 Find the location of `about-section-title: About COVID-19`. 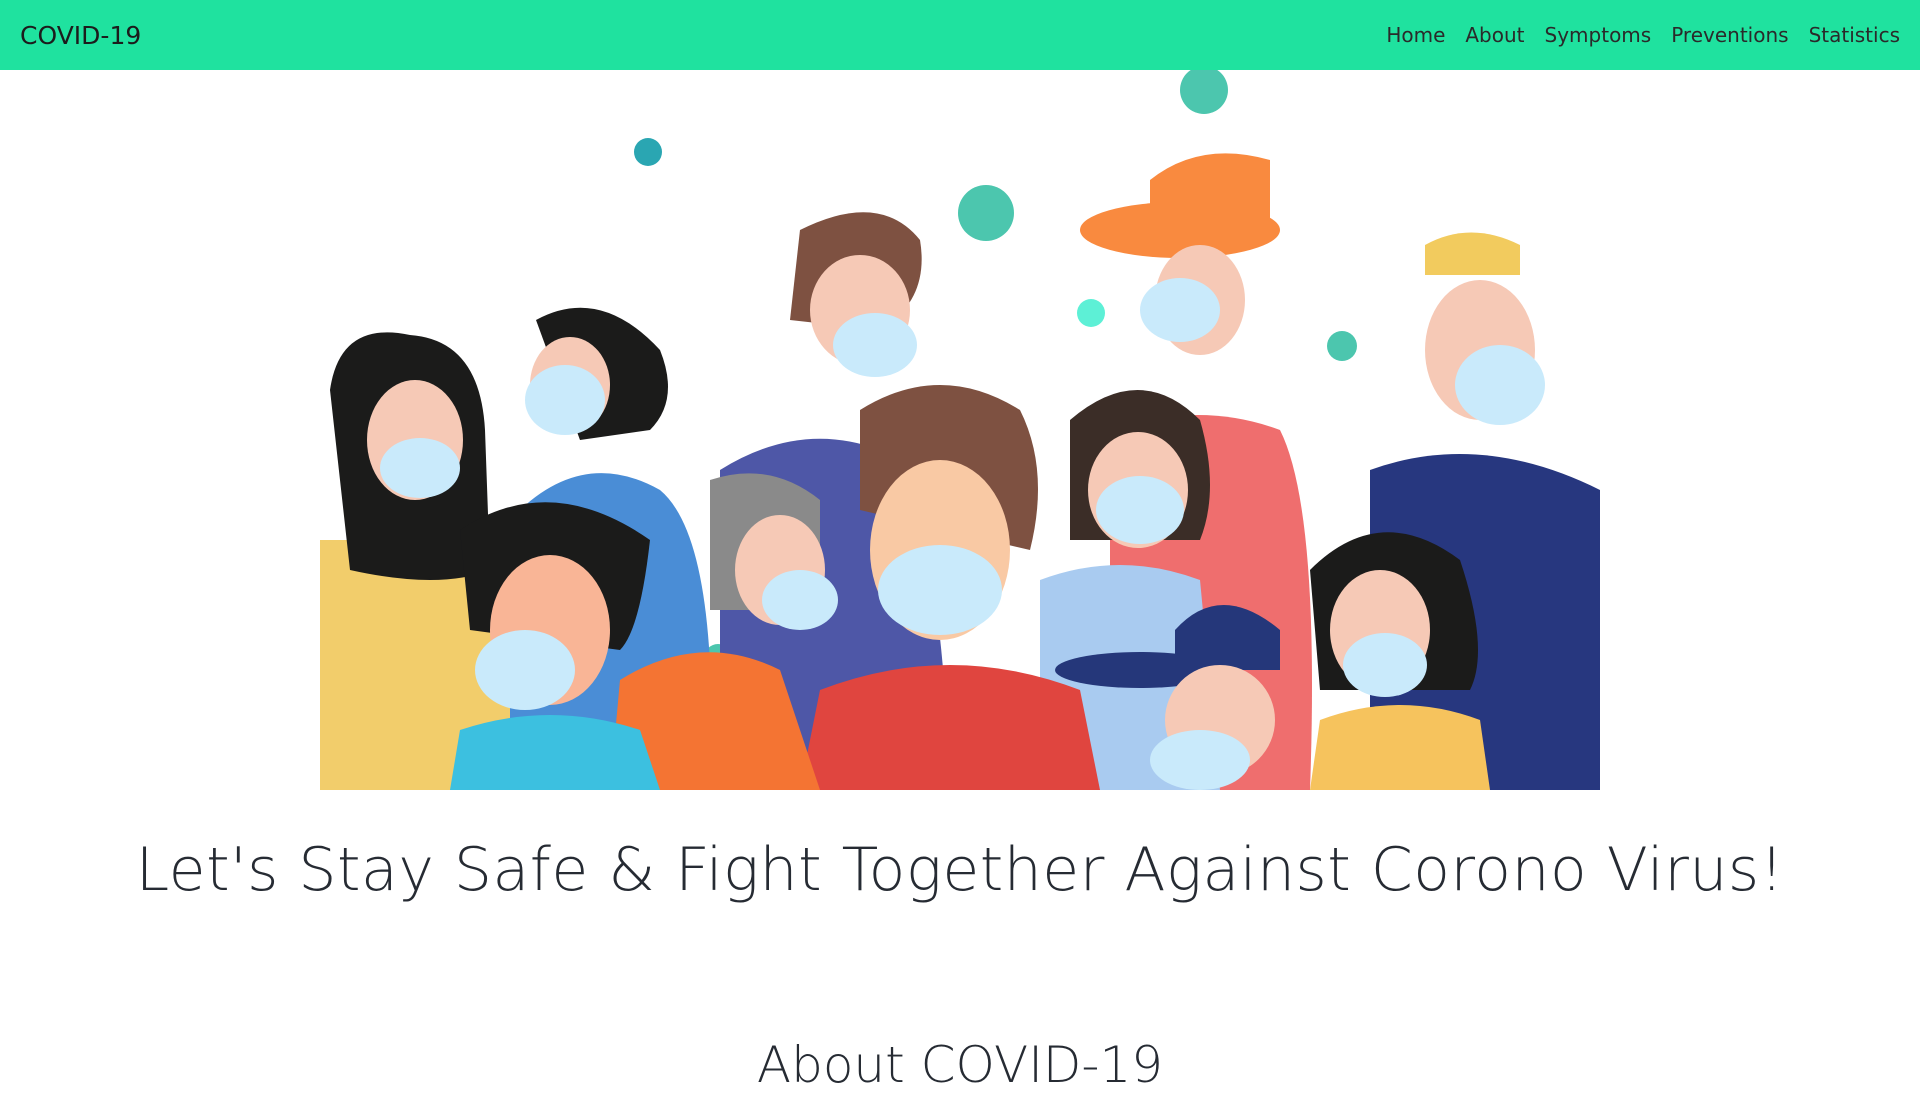

about-section-title: About COVID-19 is located at coordinates (960, 1064).